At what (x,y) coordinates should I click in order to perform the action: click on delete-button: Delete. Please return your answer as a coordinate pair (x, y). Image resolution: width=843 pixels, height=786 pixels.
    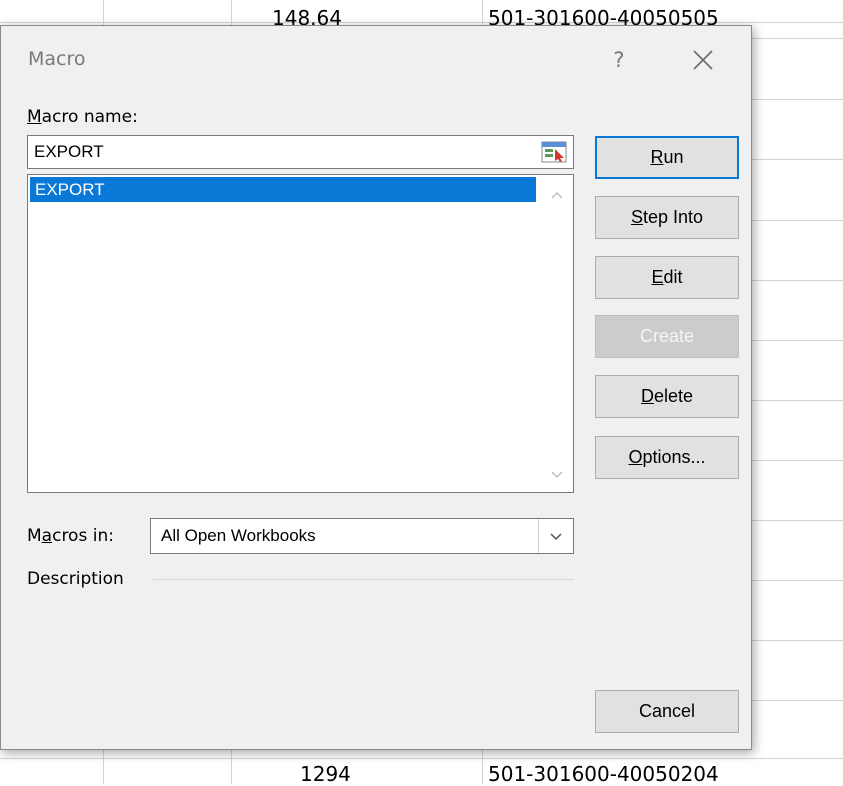
    Looking at the image, I should click on (667, 396).